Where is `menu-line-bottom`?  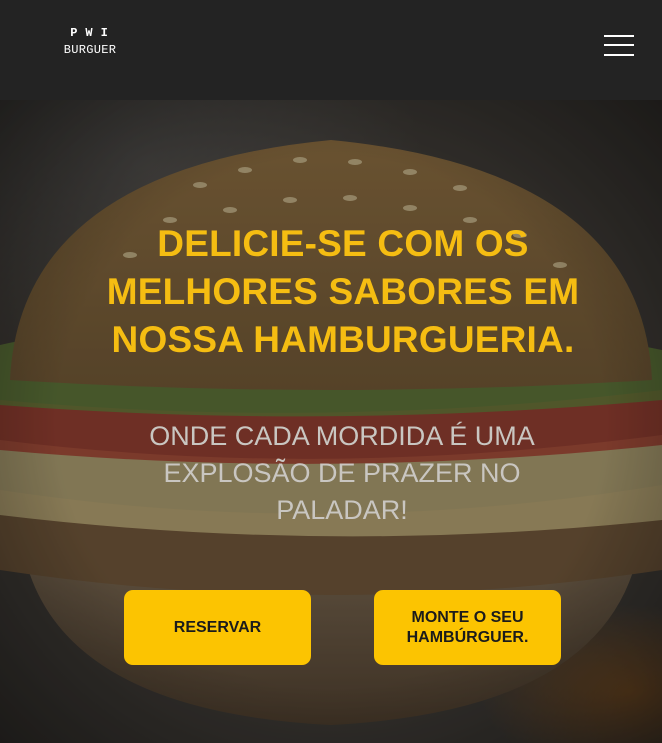
menu-line-bottom is located at coordinates (619, 55).